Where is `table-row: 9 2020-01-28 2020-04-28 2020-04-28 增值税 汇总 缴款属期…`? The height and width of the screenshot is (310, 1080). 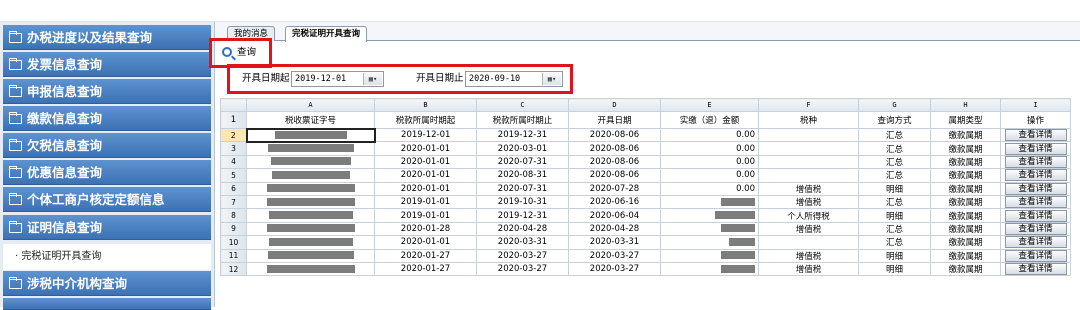
table-row: 9 2020-01-28 2020-04-28 2020-04-28 增值税 汇总 缴款属期… is located at coordinates (645, 229).